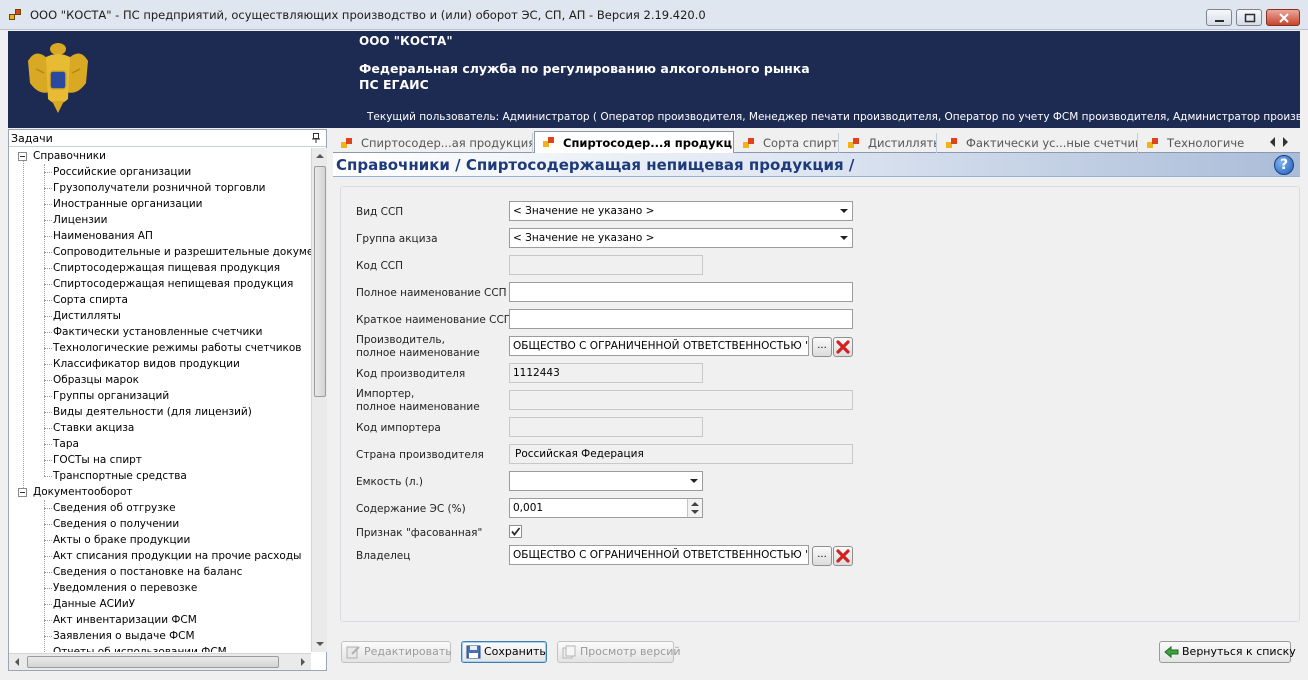 The image size is (1308, 680). I want to click on app-icon, so click(16, 15).